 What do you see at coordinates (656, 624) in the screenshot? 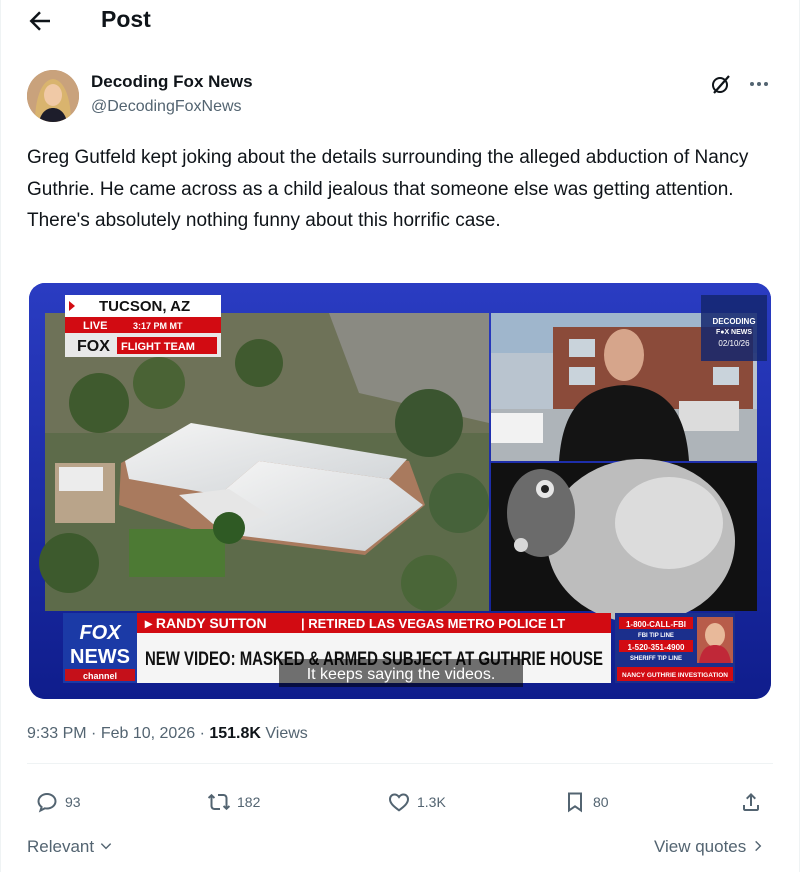
I see `tip-line-1: 1-800-CALL-FBI` at bounding box center [656, 624].